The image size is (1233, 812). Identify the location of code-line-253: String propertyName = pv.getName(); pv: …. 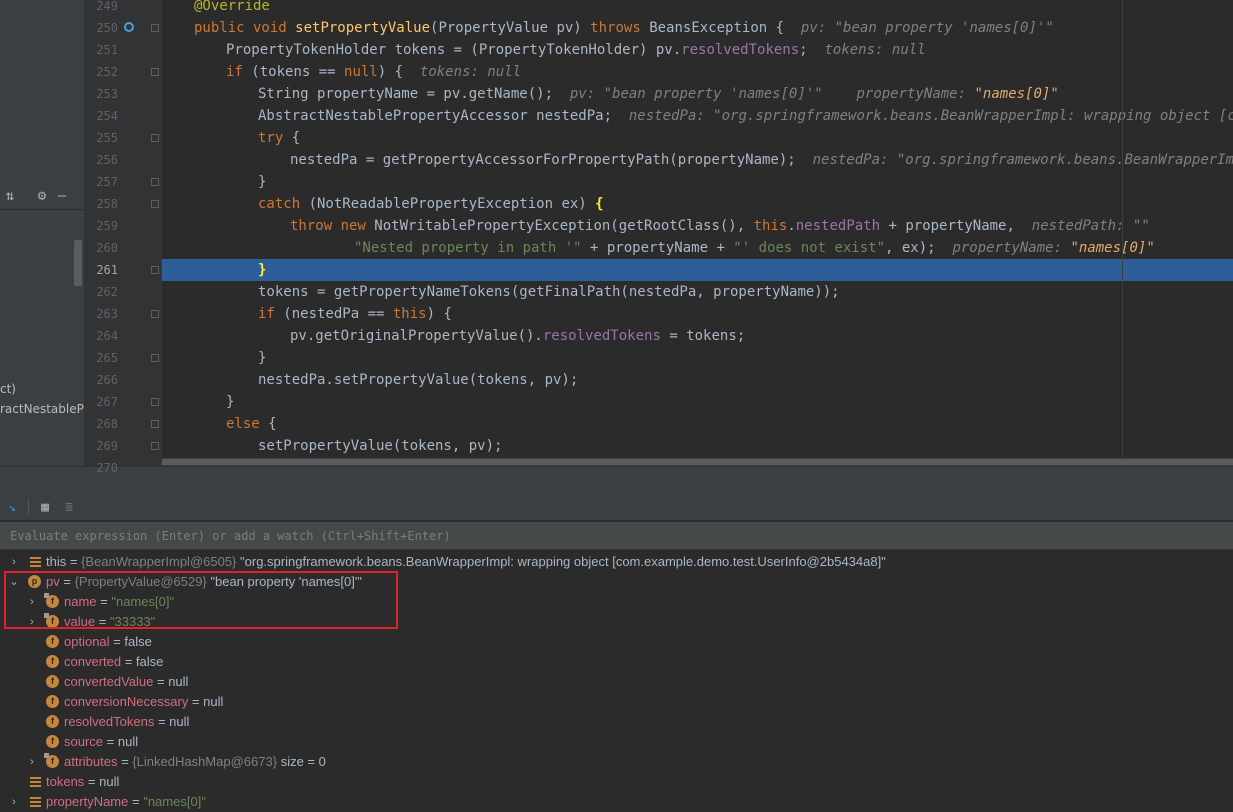
(697, 94).